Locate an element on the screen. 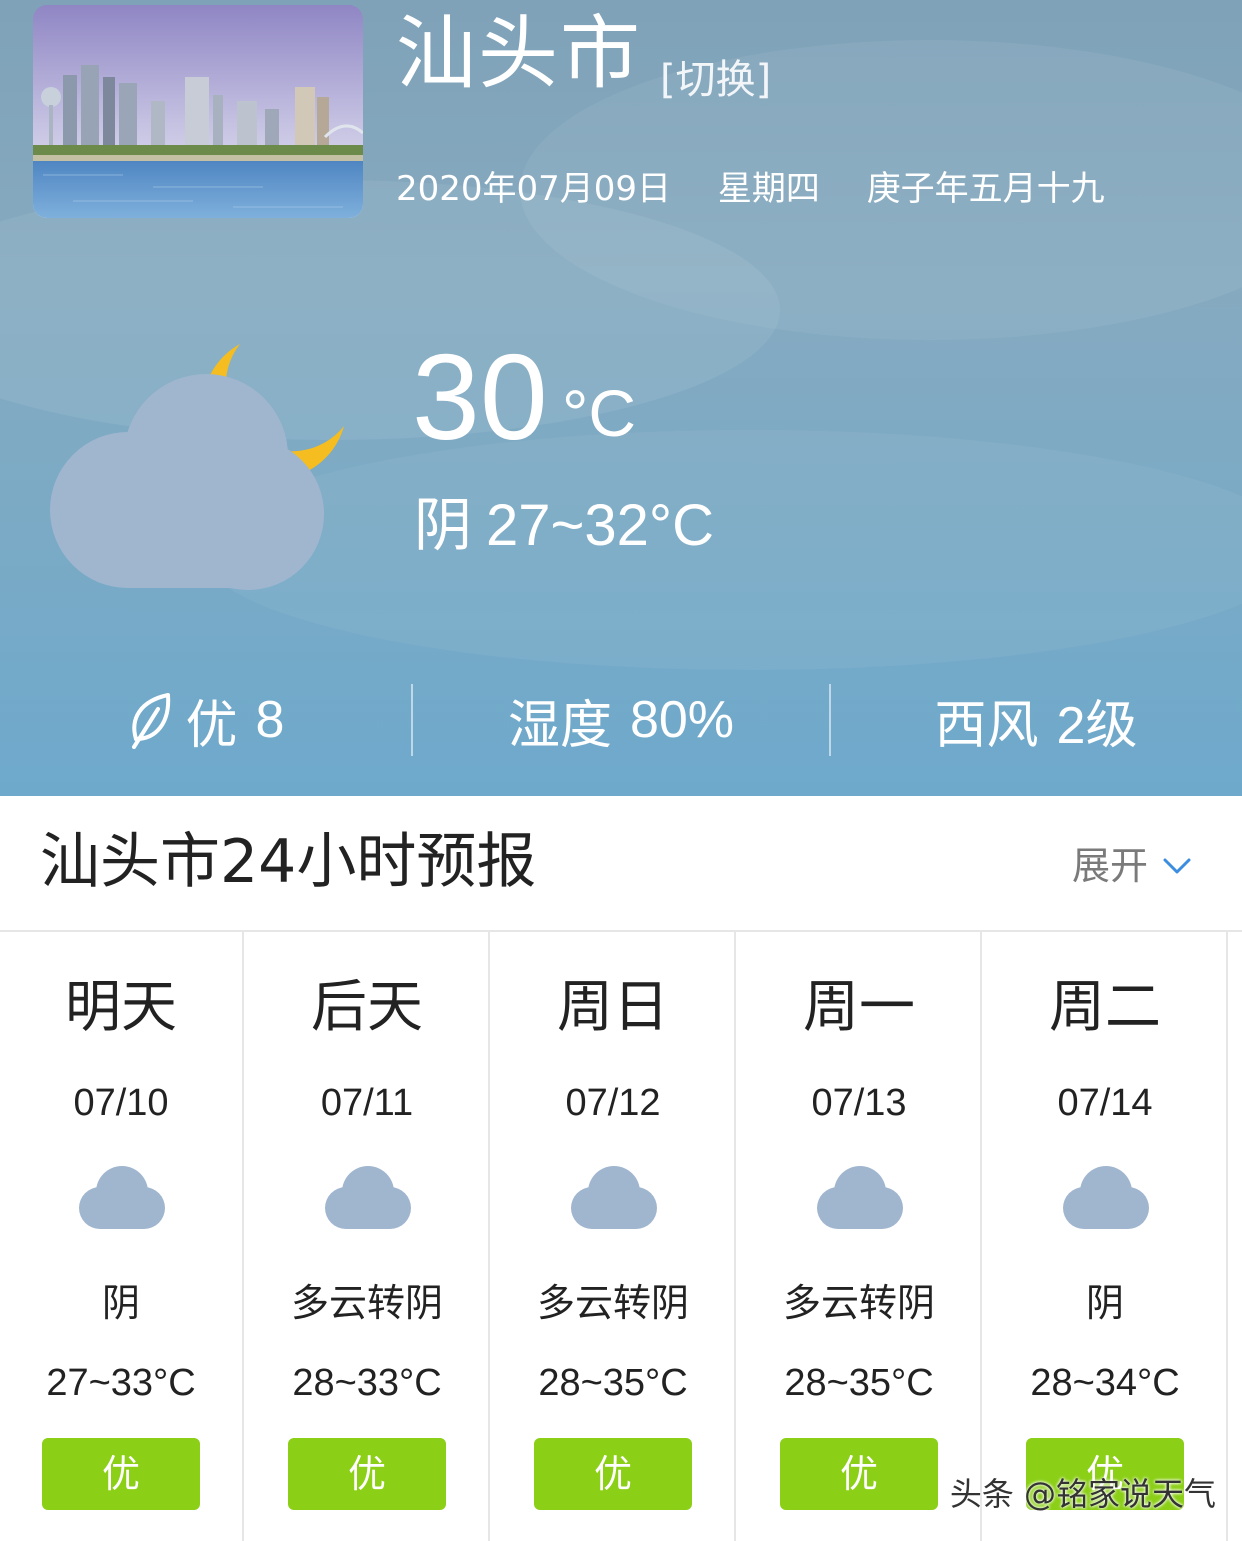  switch-city-link: [切换] is located at coordinates (715, 80).